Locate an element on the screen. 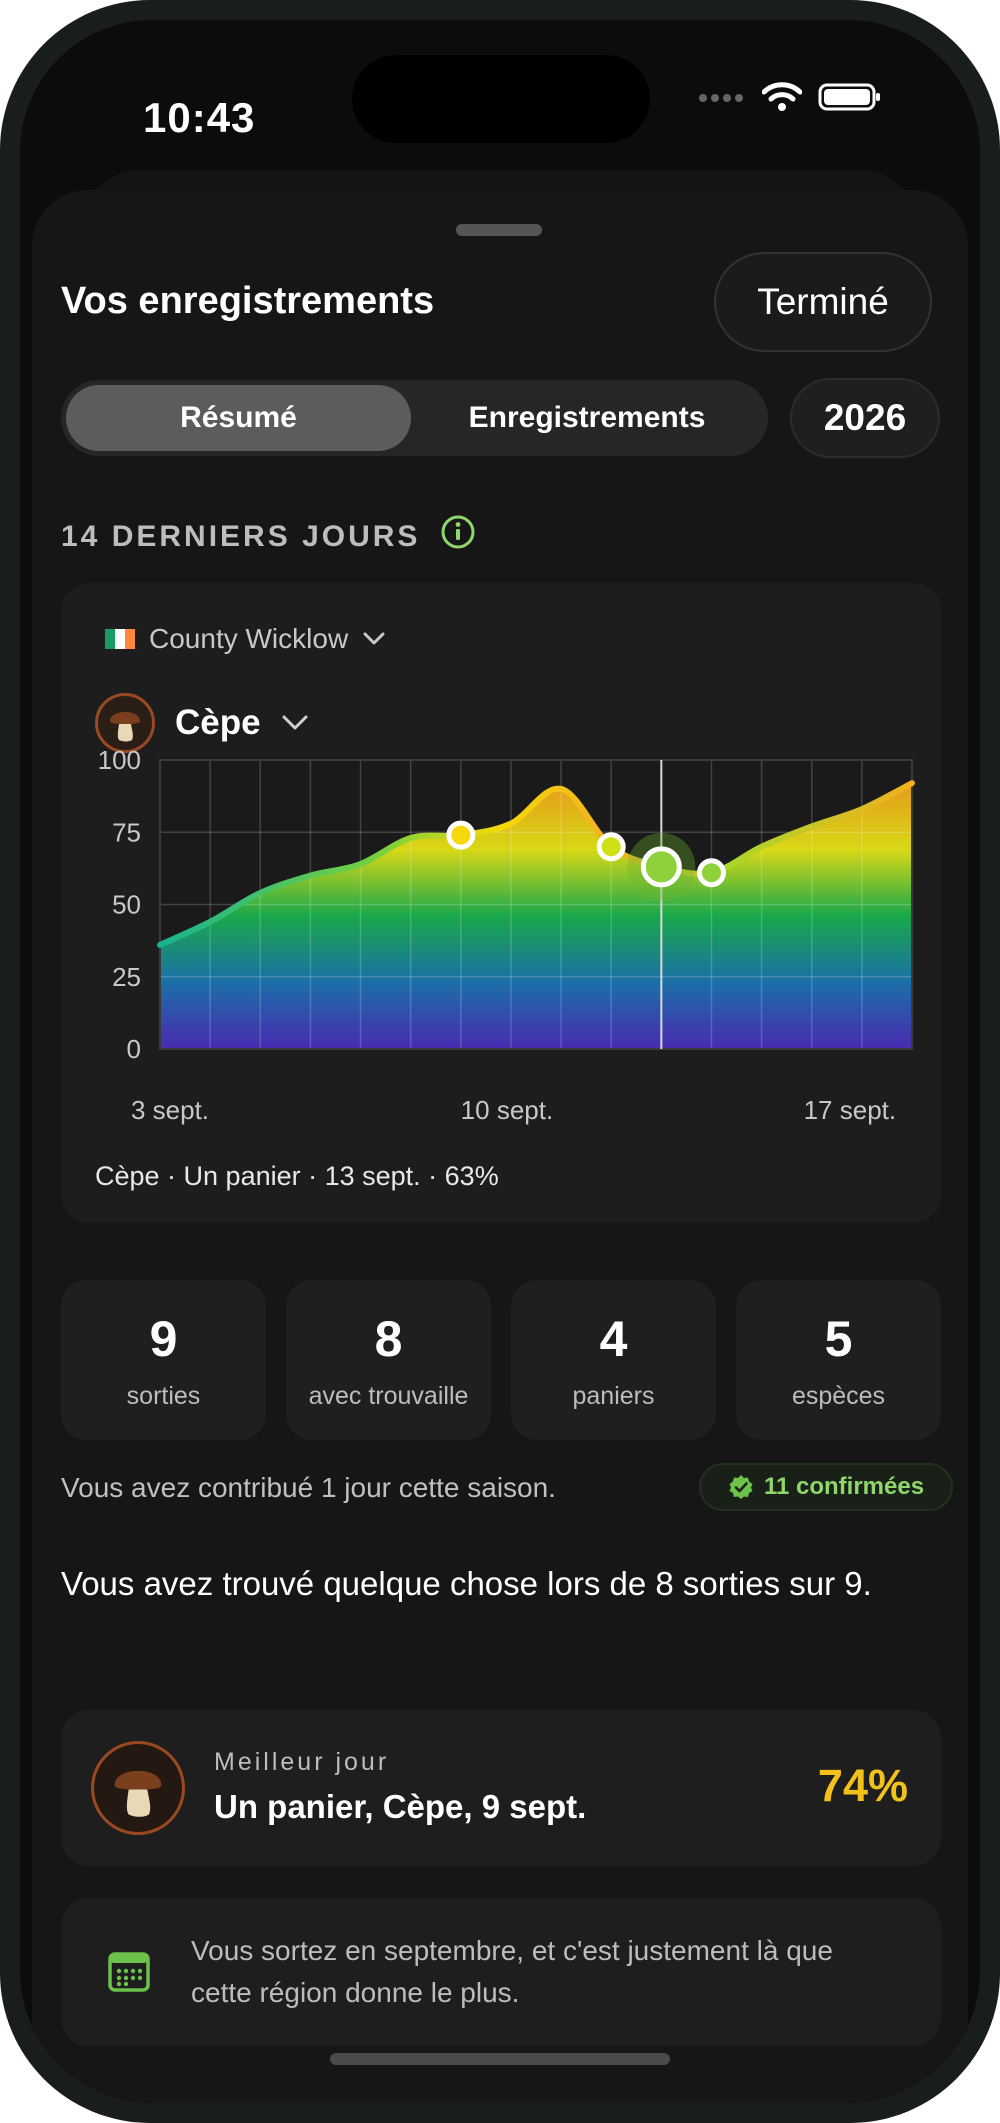 This screenshot has width=1000, height=2123. contribution-text: Vous avez contribué 1 jour cette saison. is located at coordinates (308, 1487).